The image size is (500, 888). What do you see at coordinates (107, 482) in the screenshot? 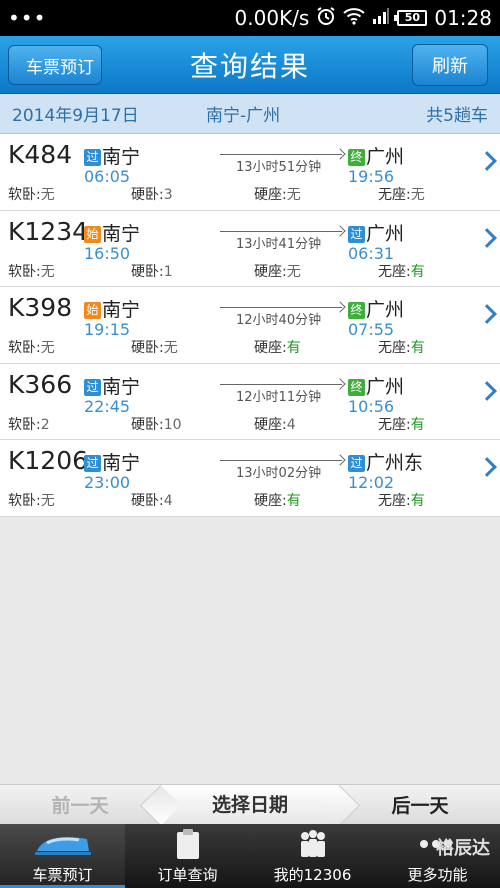
I see `departure-time: 23:00` at bounding box center [107, 482].